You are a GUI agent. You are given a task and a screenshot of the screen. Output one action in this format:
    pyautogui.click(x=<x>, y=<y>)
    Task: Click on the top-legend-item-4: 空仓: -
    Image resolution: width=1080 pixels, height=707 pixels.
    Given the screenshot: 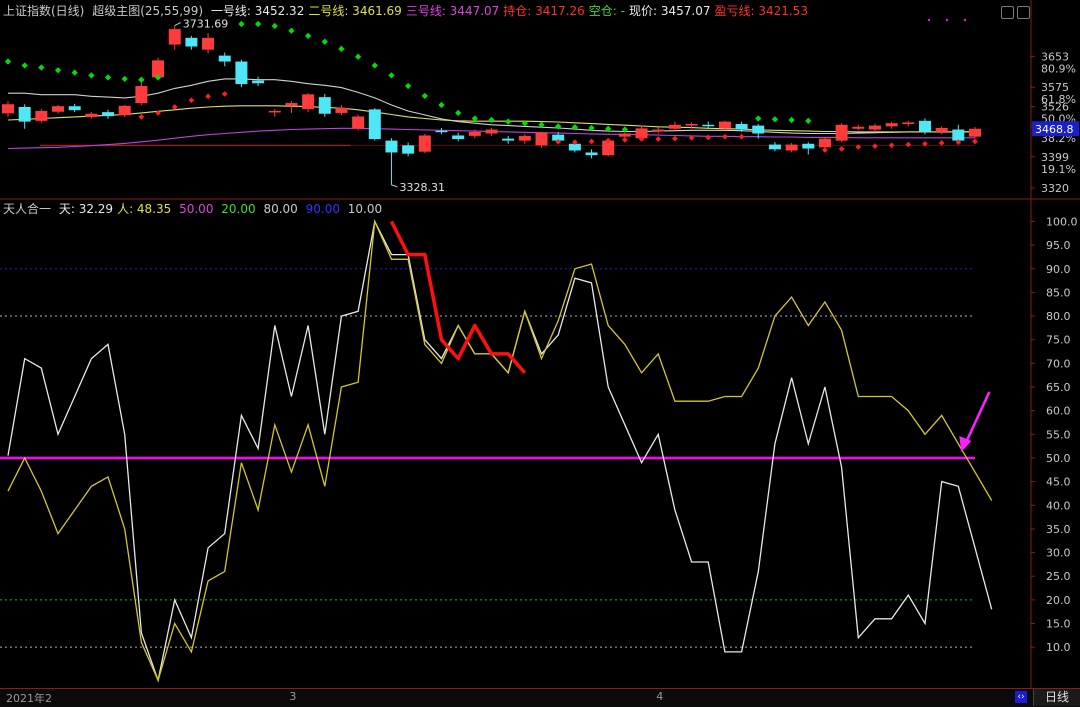 What is the action you would take?
    pyautogui.click(x=606, y=11)
    